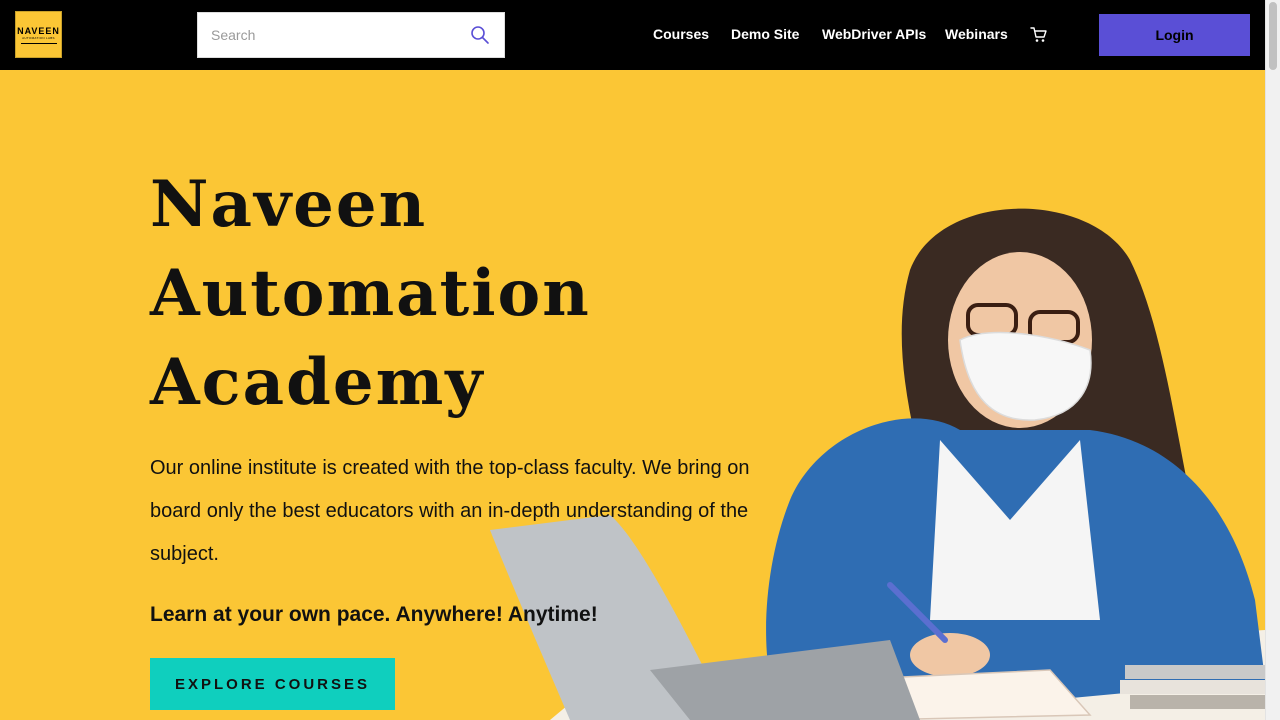 The height and width of the screenshot is (720, 1280). Describe the element at coordinates (328, 35) in the screenshot. I see `search-input` at that location.